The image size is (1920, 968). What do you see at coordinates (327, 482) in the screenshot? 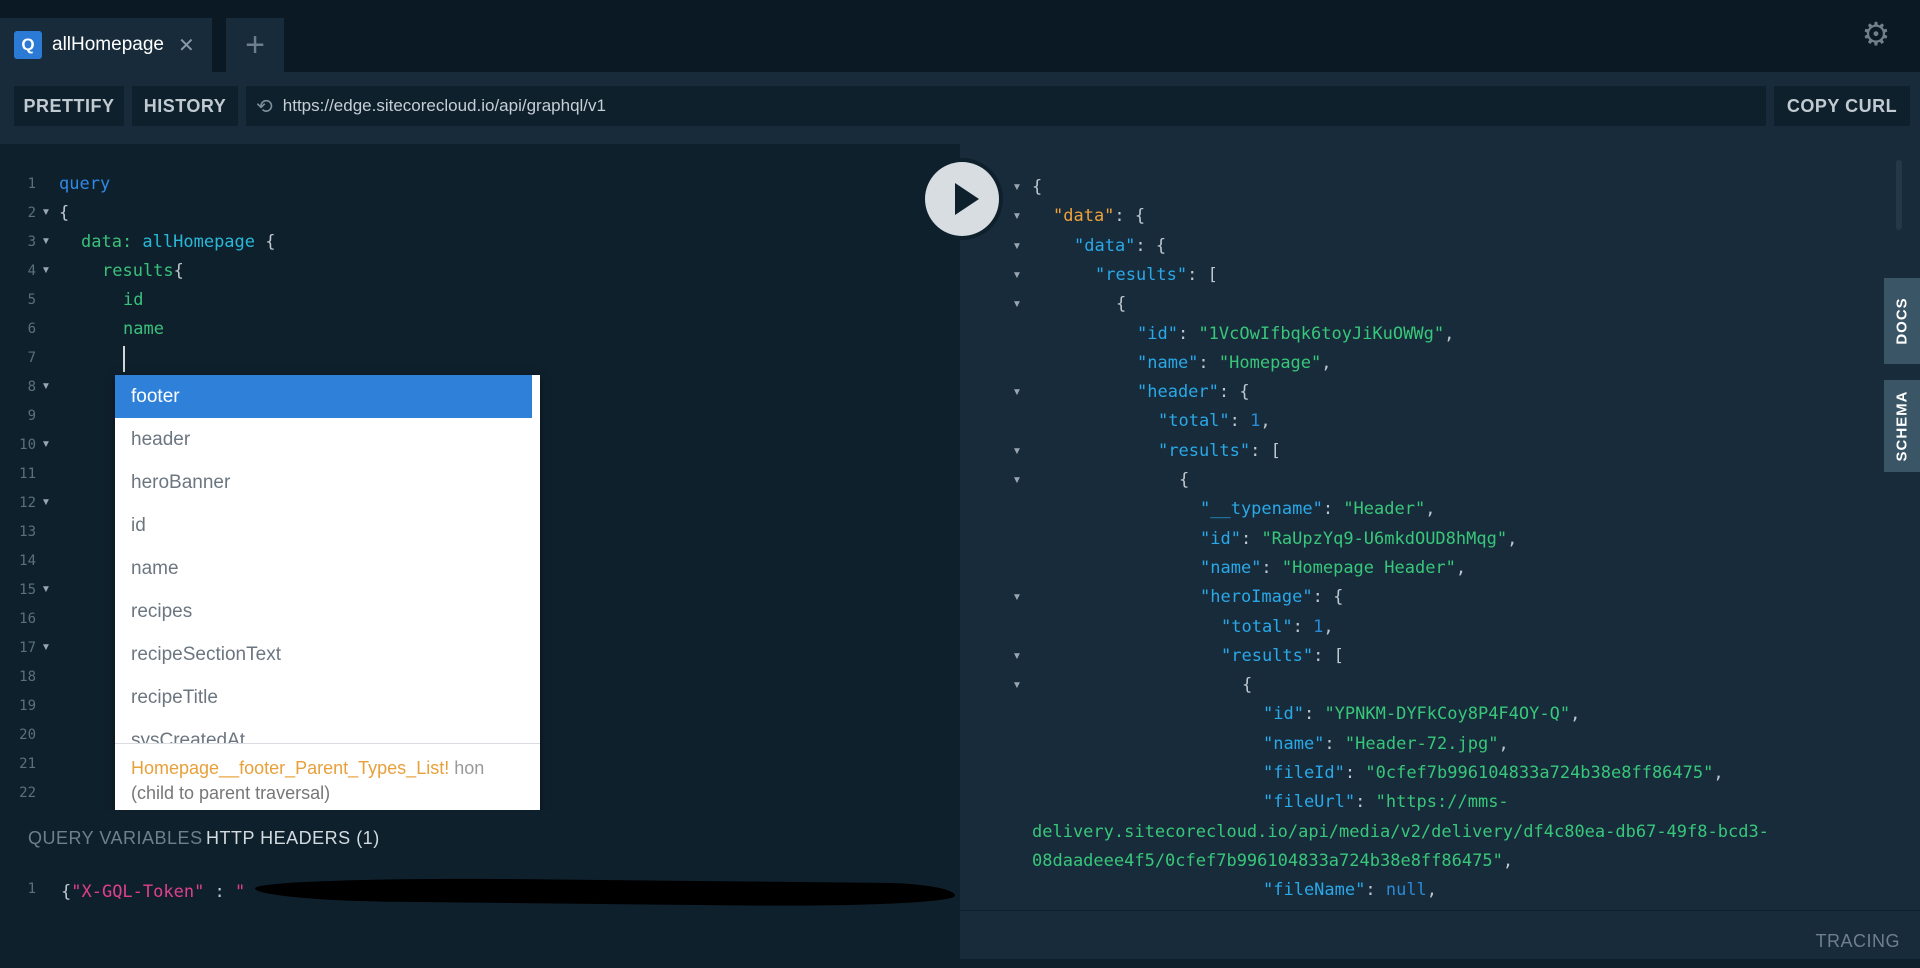
I see `autocomplete-item: heroBanner` at bounding box center [327, 482].